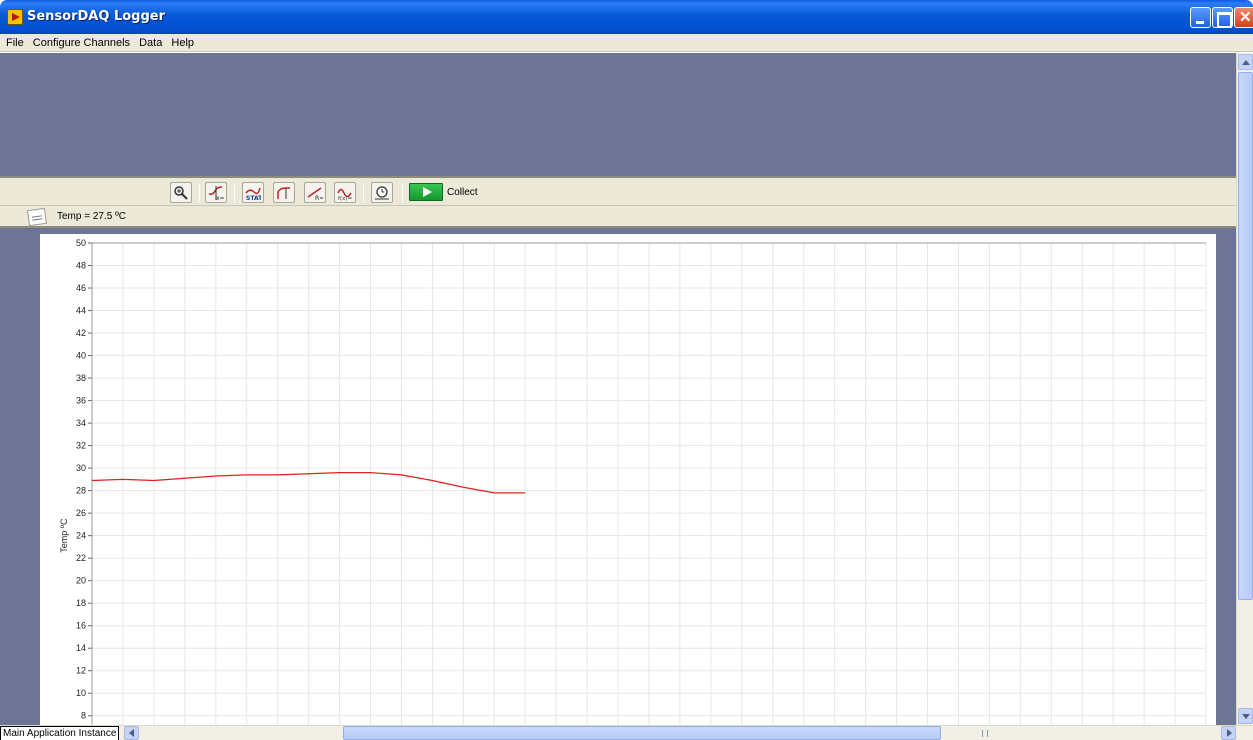 The width and height of the screenshot is (1253, 740). What do you see at coordinates (15, 41) in the screenshot?
I see `menu-file: File` at bounding box center [15, 41].